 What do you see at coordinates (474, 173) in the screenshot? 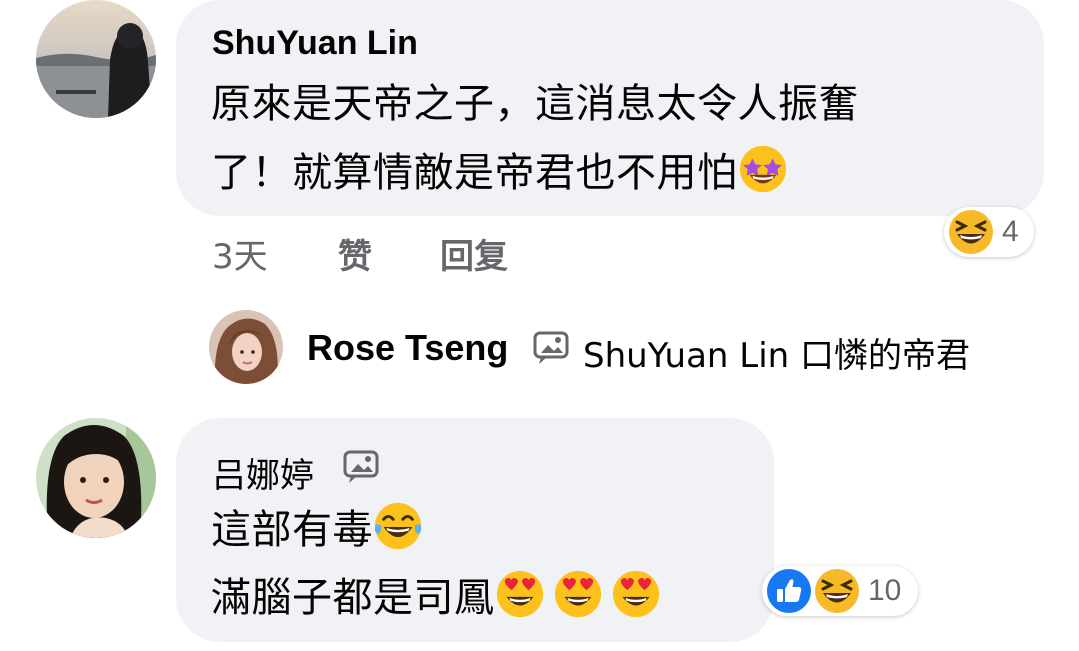
I see `comment-text: 了！就算情敵是帝君也不用怕` at bounding box center [474, 173].